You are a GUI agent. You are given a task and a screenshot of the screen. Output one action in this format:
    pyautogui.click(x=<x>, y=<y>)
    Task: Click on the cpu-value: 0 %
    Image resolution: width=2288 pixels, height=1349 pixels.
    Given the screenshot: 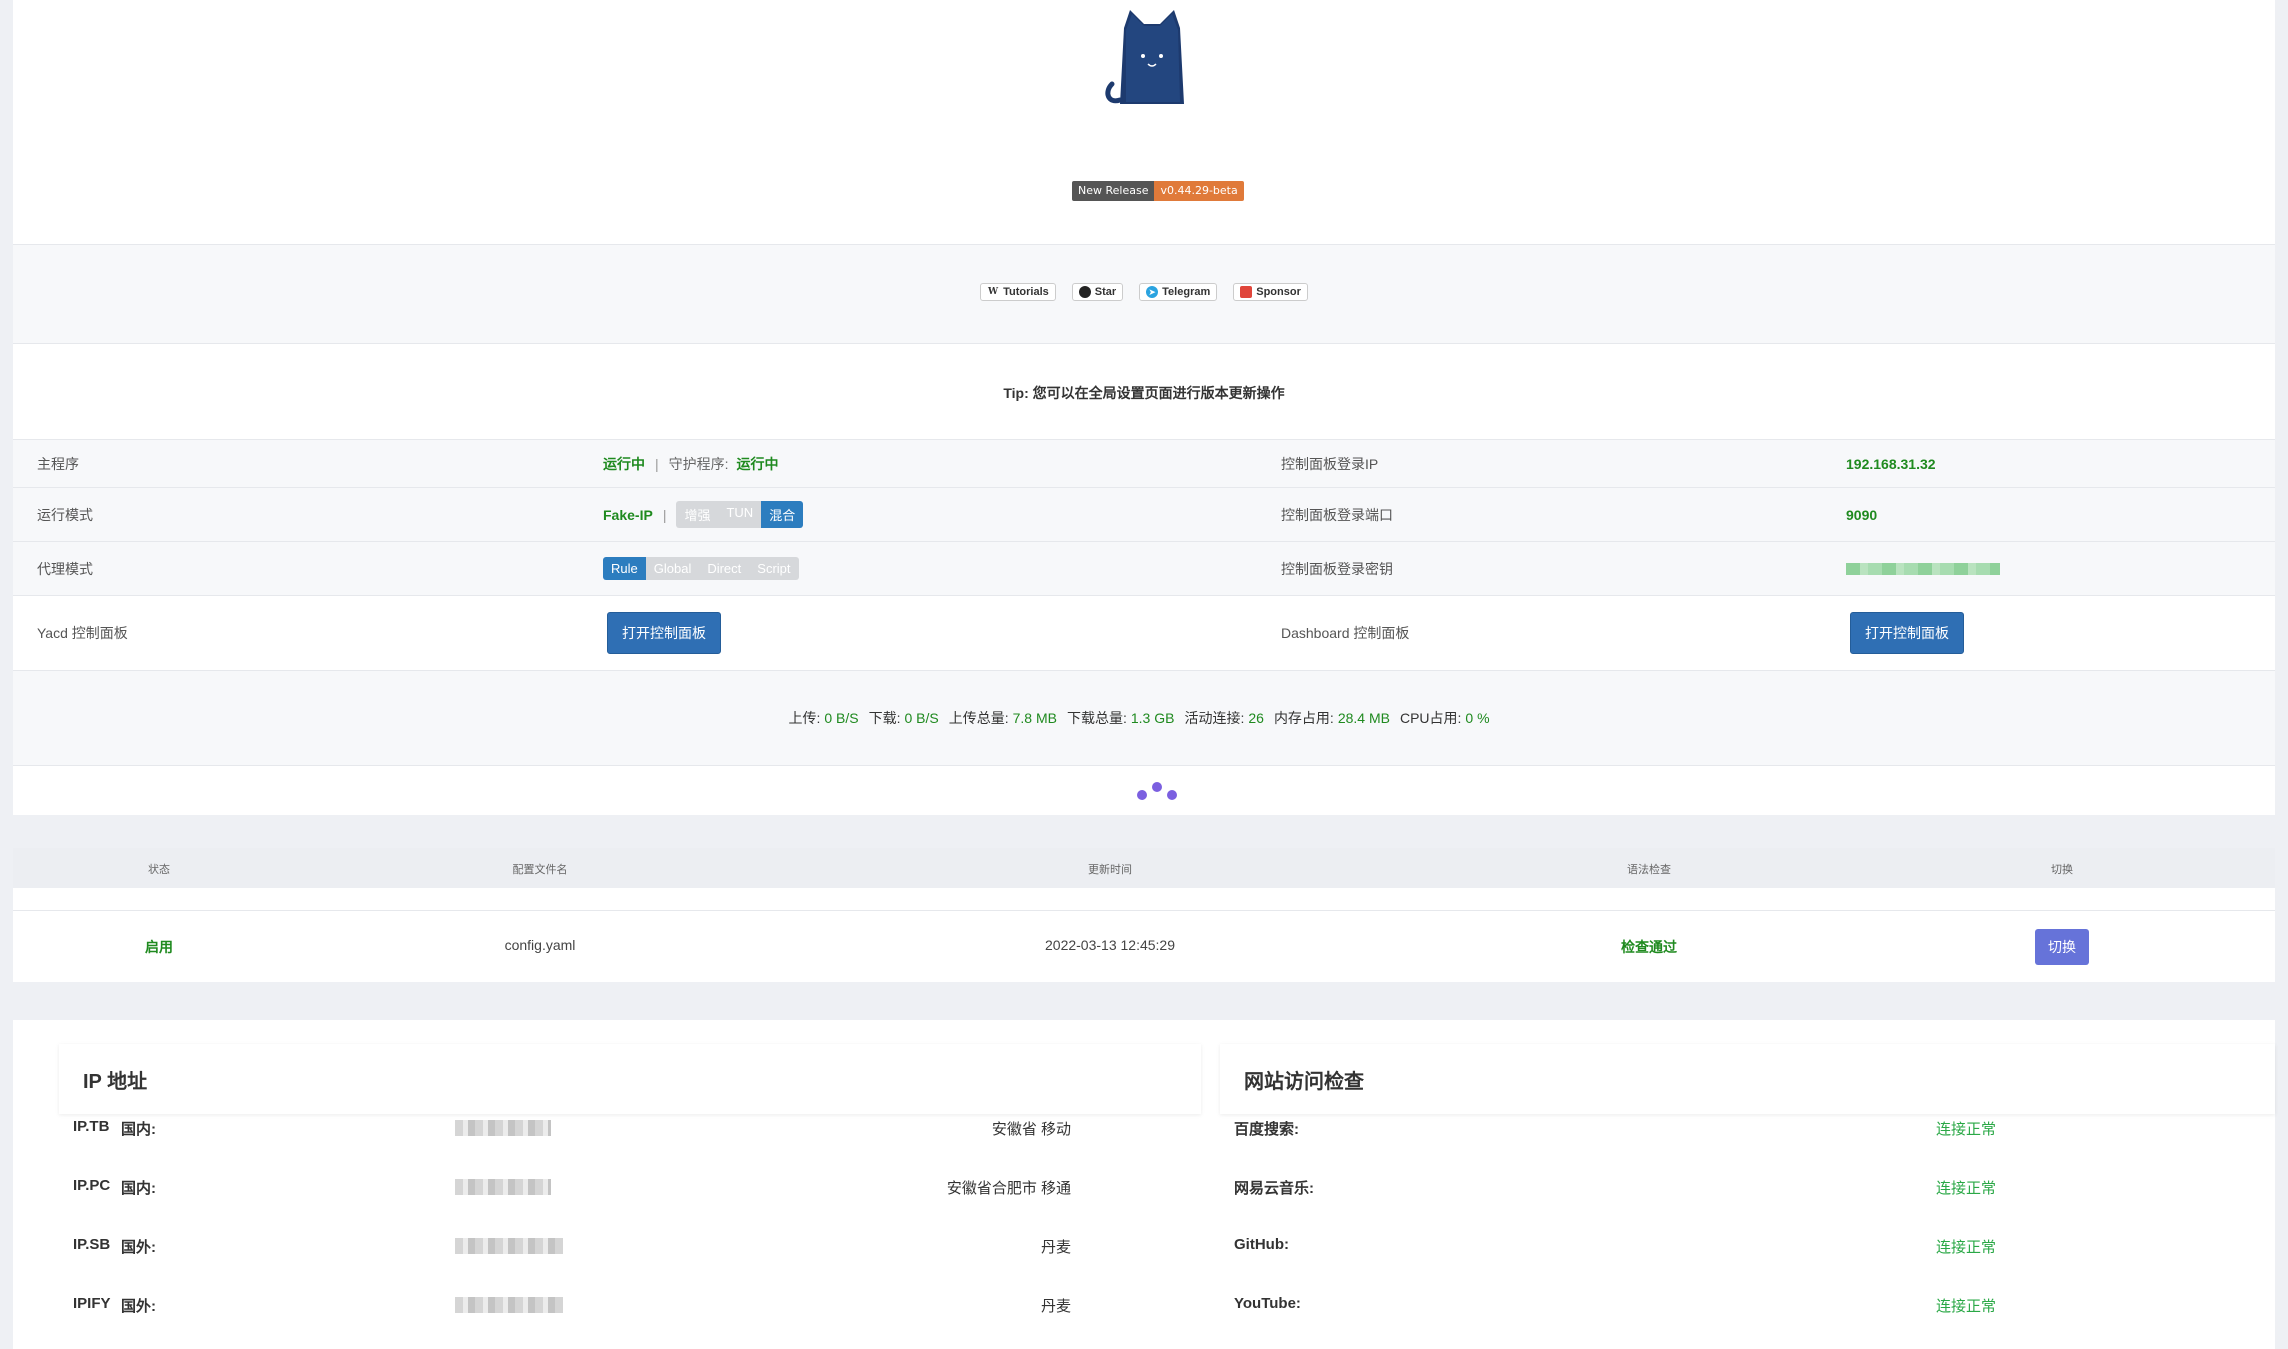 What is the action you would take?
    pyautogui.click(x=1477, y=718)
    